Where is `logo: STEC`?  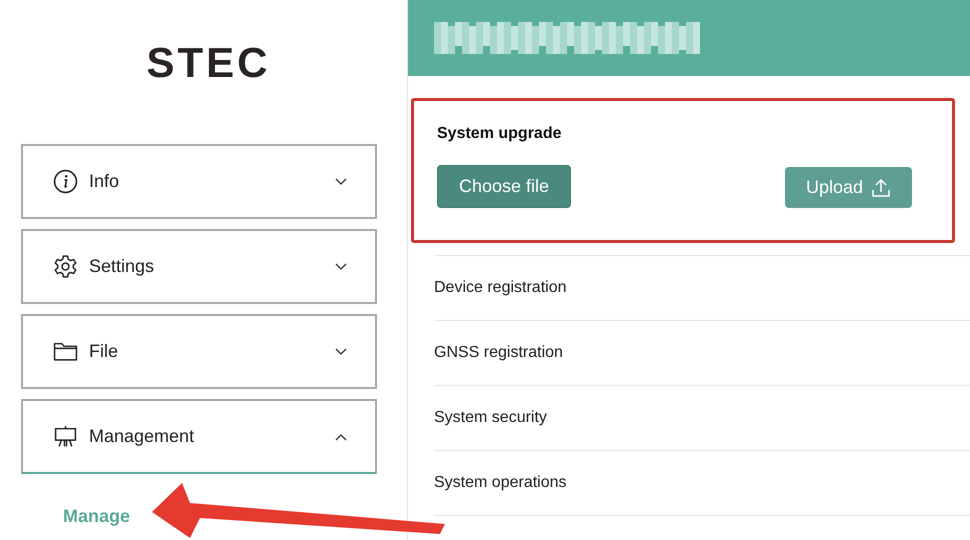 logo: STEC is located at coordinates (208, 63).